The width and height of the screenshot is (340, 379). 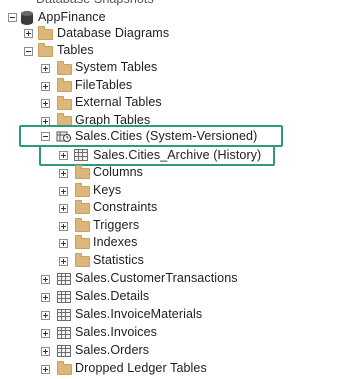 I want to click on tree-node-sales-cities: Sales.Cities (System-Versioned), so click(x=166, y=136).